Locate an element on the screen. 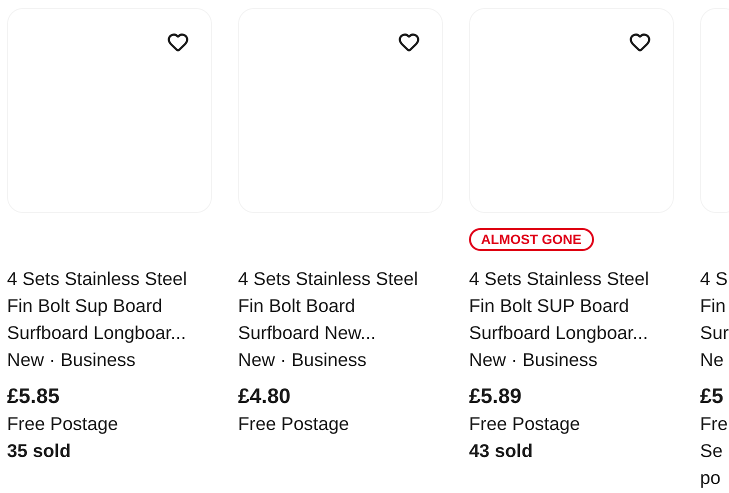  listing-title: Fin is located at coordinates (714, 305).